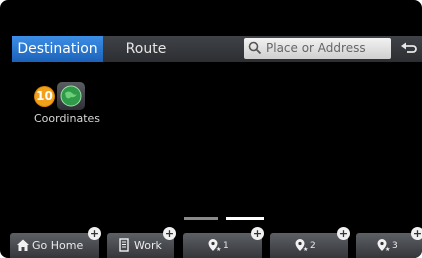 The width and height of the screenshot is (422, 258). What do you see at coordinates (58, 245) in the screenshot?
I see `quick-label: Go Home` at bounding box center [58, 245].